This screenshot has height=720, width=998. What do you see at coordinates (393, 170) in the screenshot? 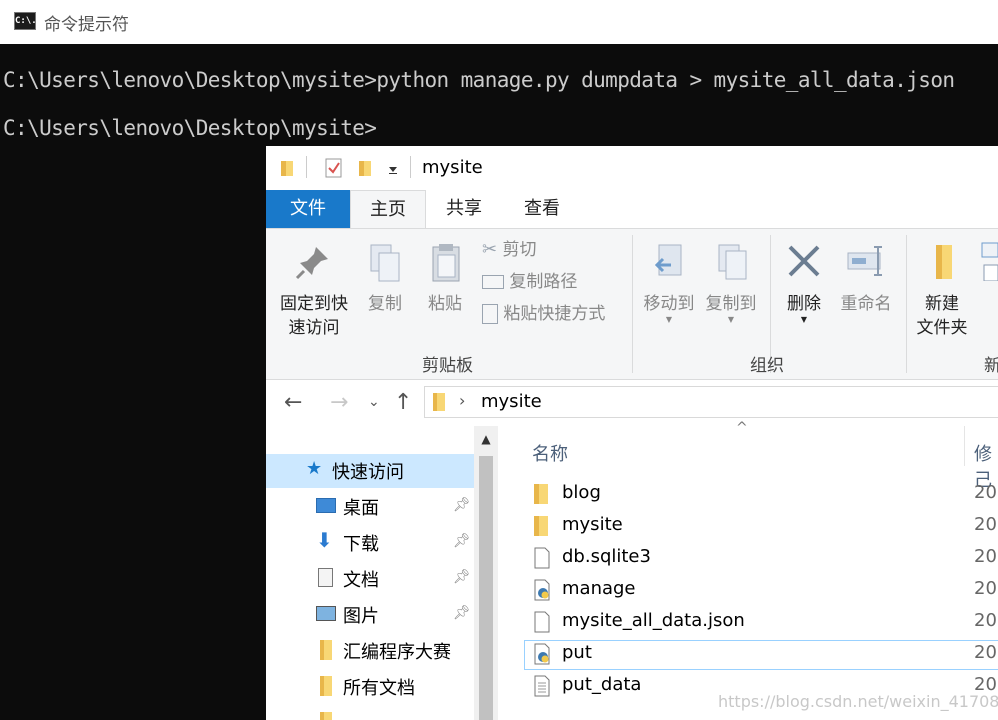
I see `chevron-down-icon` at bounding box center [393, 170].